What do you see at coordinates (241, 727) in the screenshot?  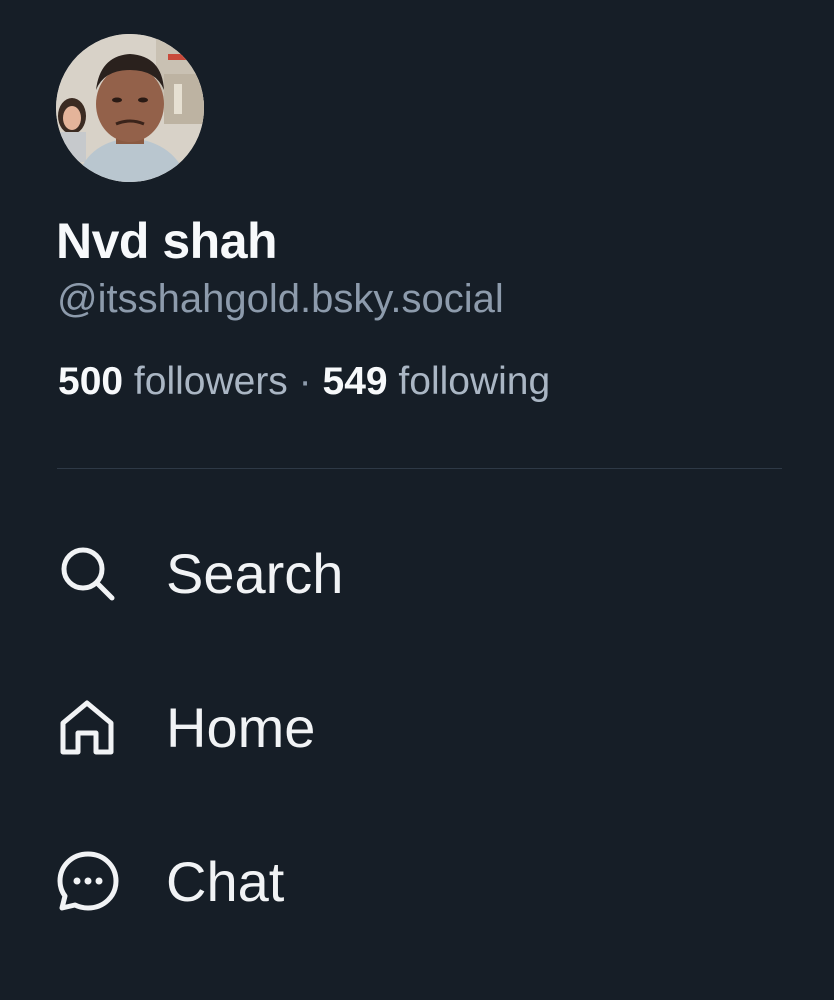 I see `nav-item-label: Home` at bounding box center [241, 727].